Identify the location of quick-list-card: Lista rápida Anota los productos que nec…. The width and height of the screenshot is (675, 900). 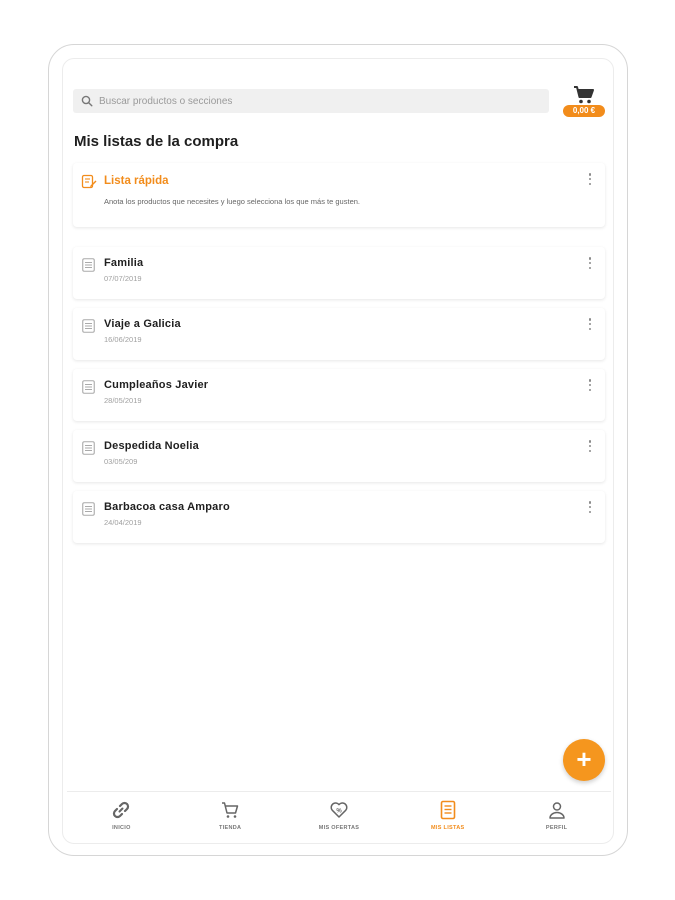
(339, 195).